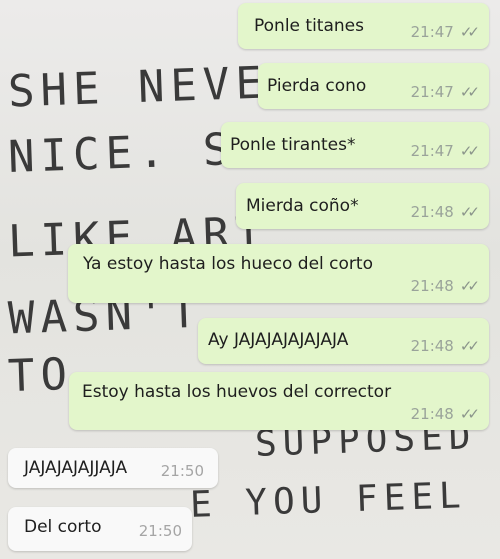 Image resolution: width=500 pixels, height=559 pixels. Describe the element at coordinates (302, 206) in the screenshot. I see `message-text: Mierda coño*` at that location.